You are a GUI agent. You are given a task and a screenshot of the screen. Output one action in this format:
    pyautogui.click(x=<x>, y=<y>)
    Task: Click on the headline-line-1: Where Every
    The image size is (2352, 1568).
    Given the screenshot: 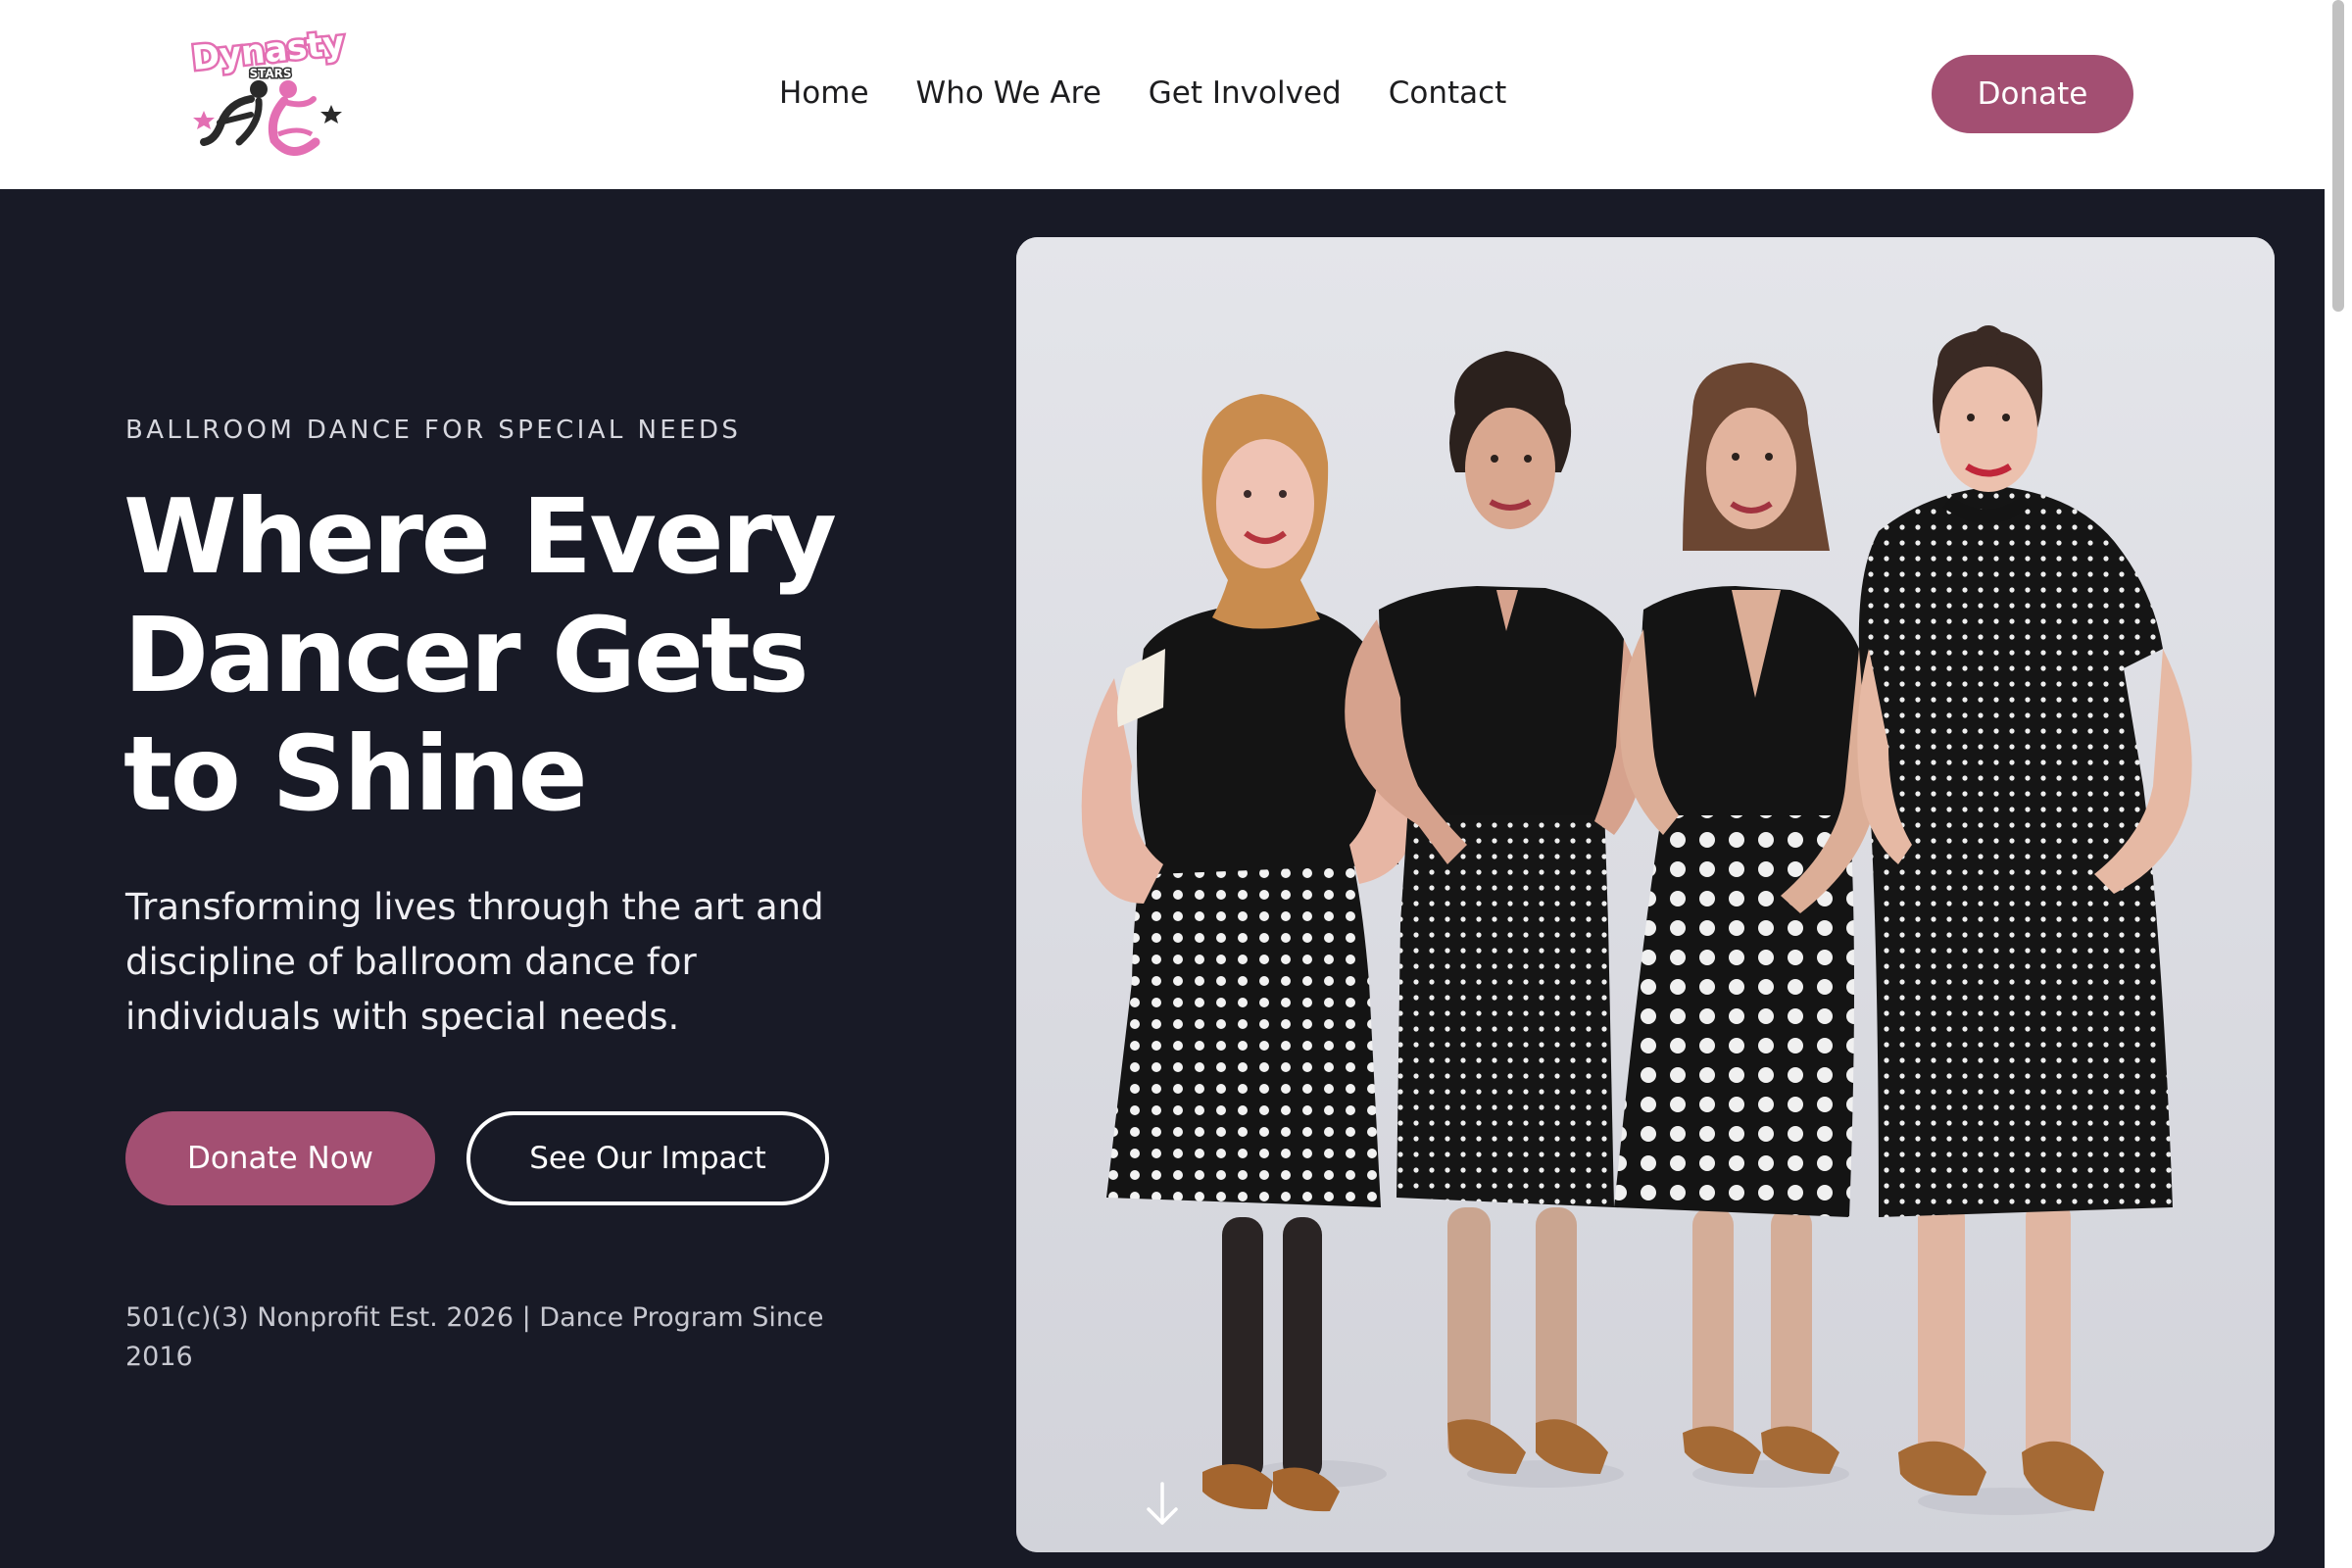 What is the action you would take?
    pyautogui.click(x=480, y=537)
    